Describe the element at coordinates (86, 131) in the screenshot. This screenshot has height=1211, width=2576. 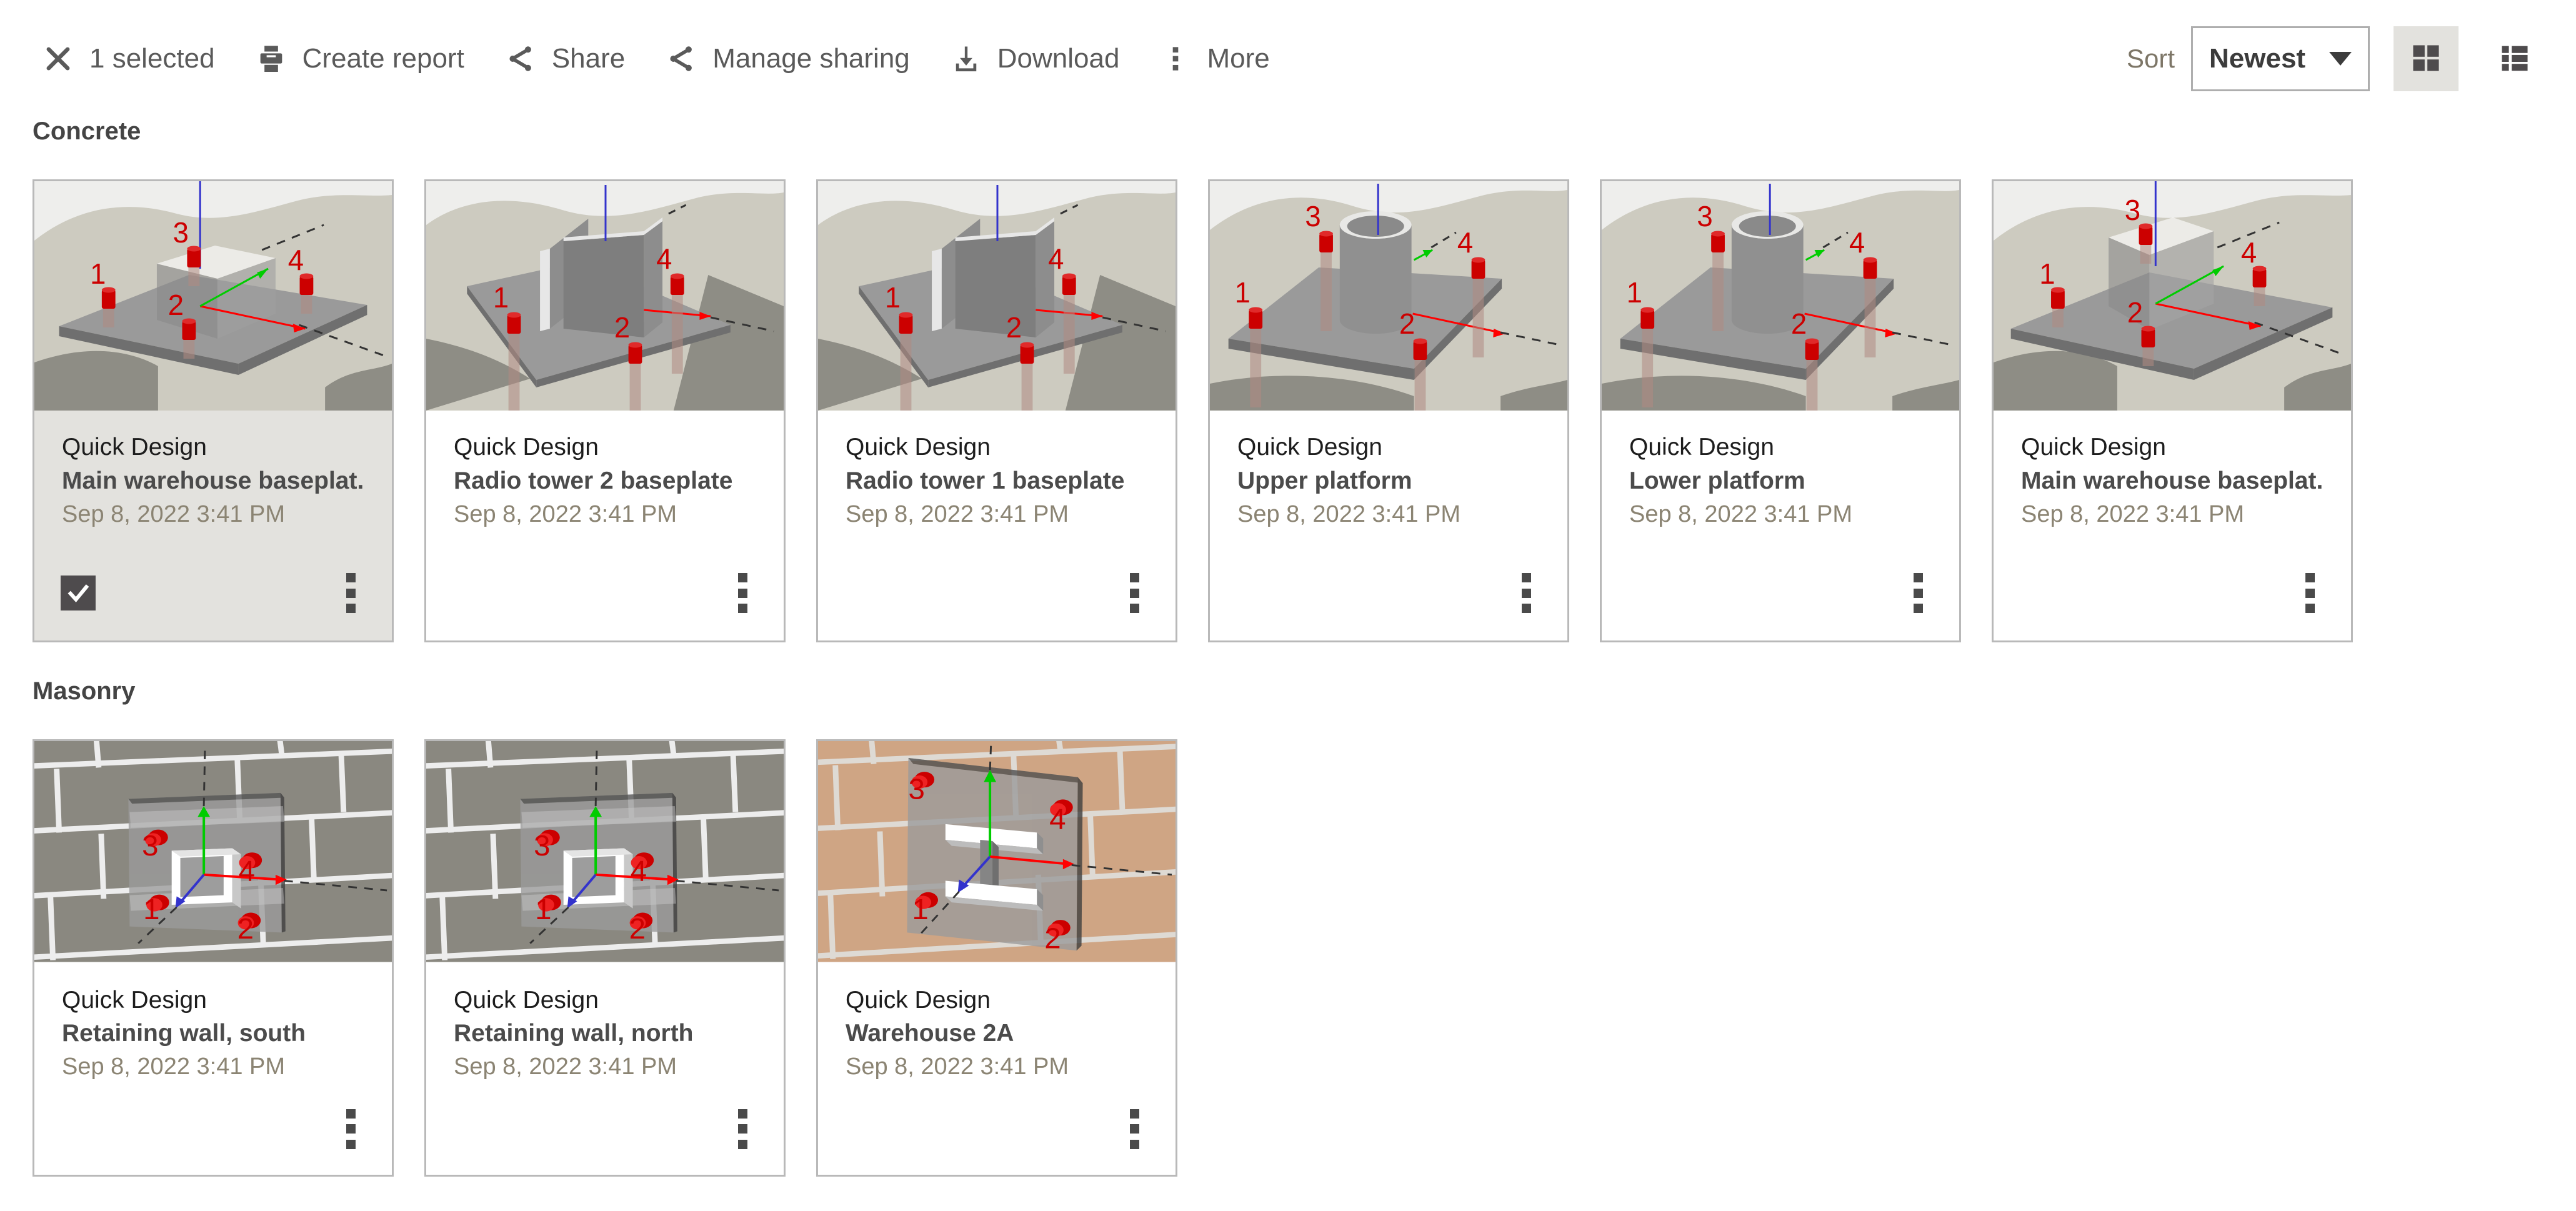
I see `group-title: Concrete` at that location.